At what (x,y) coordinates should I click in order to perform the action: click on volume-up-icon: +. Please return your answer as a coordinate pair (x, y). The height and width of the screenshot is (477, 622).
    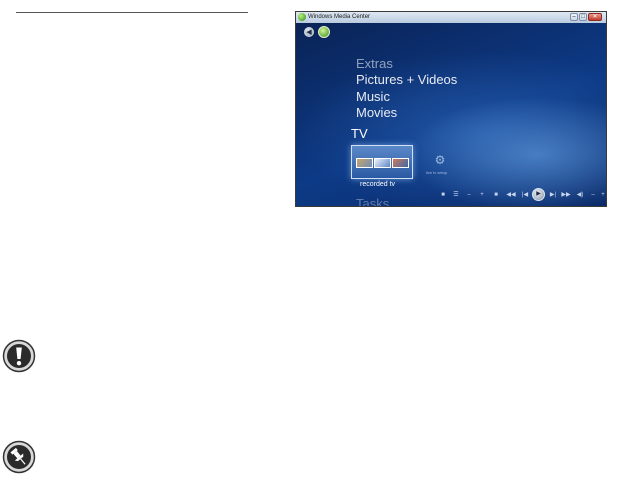
    Looking at the image, I should click on (602, 195).